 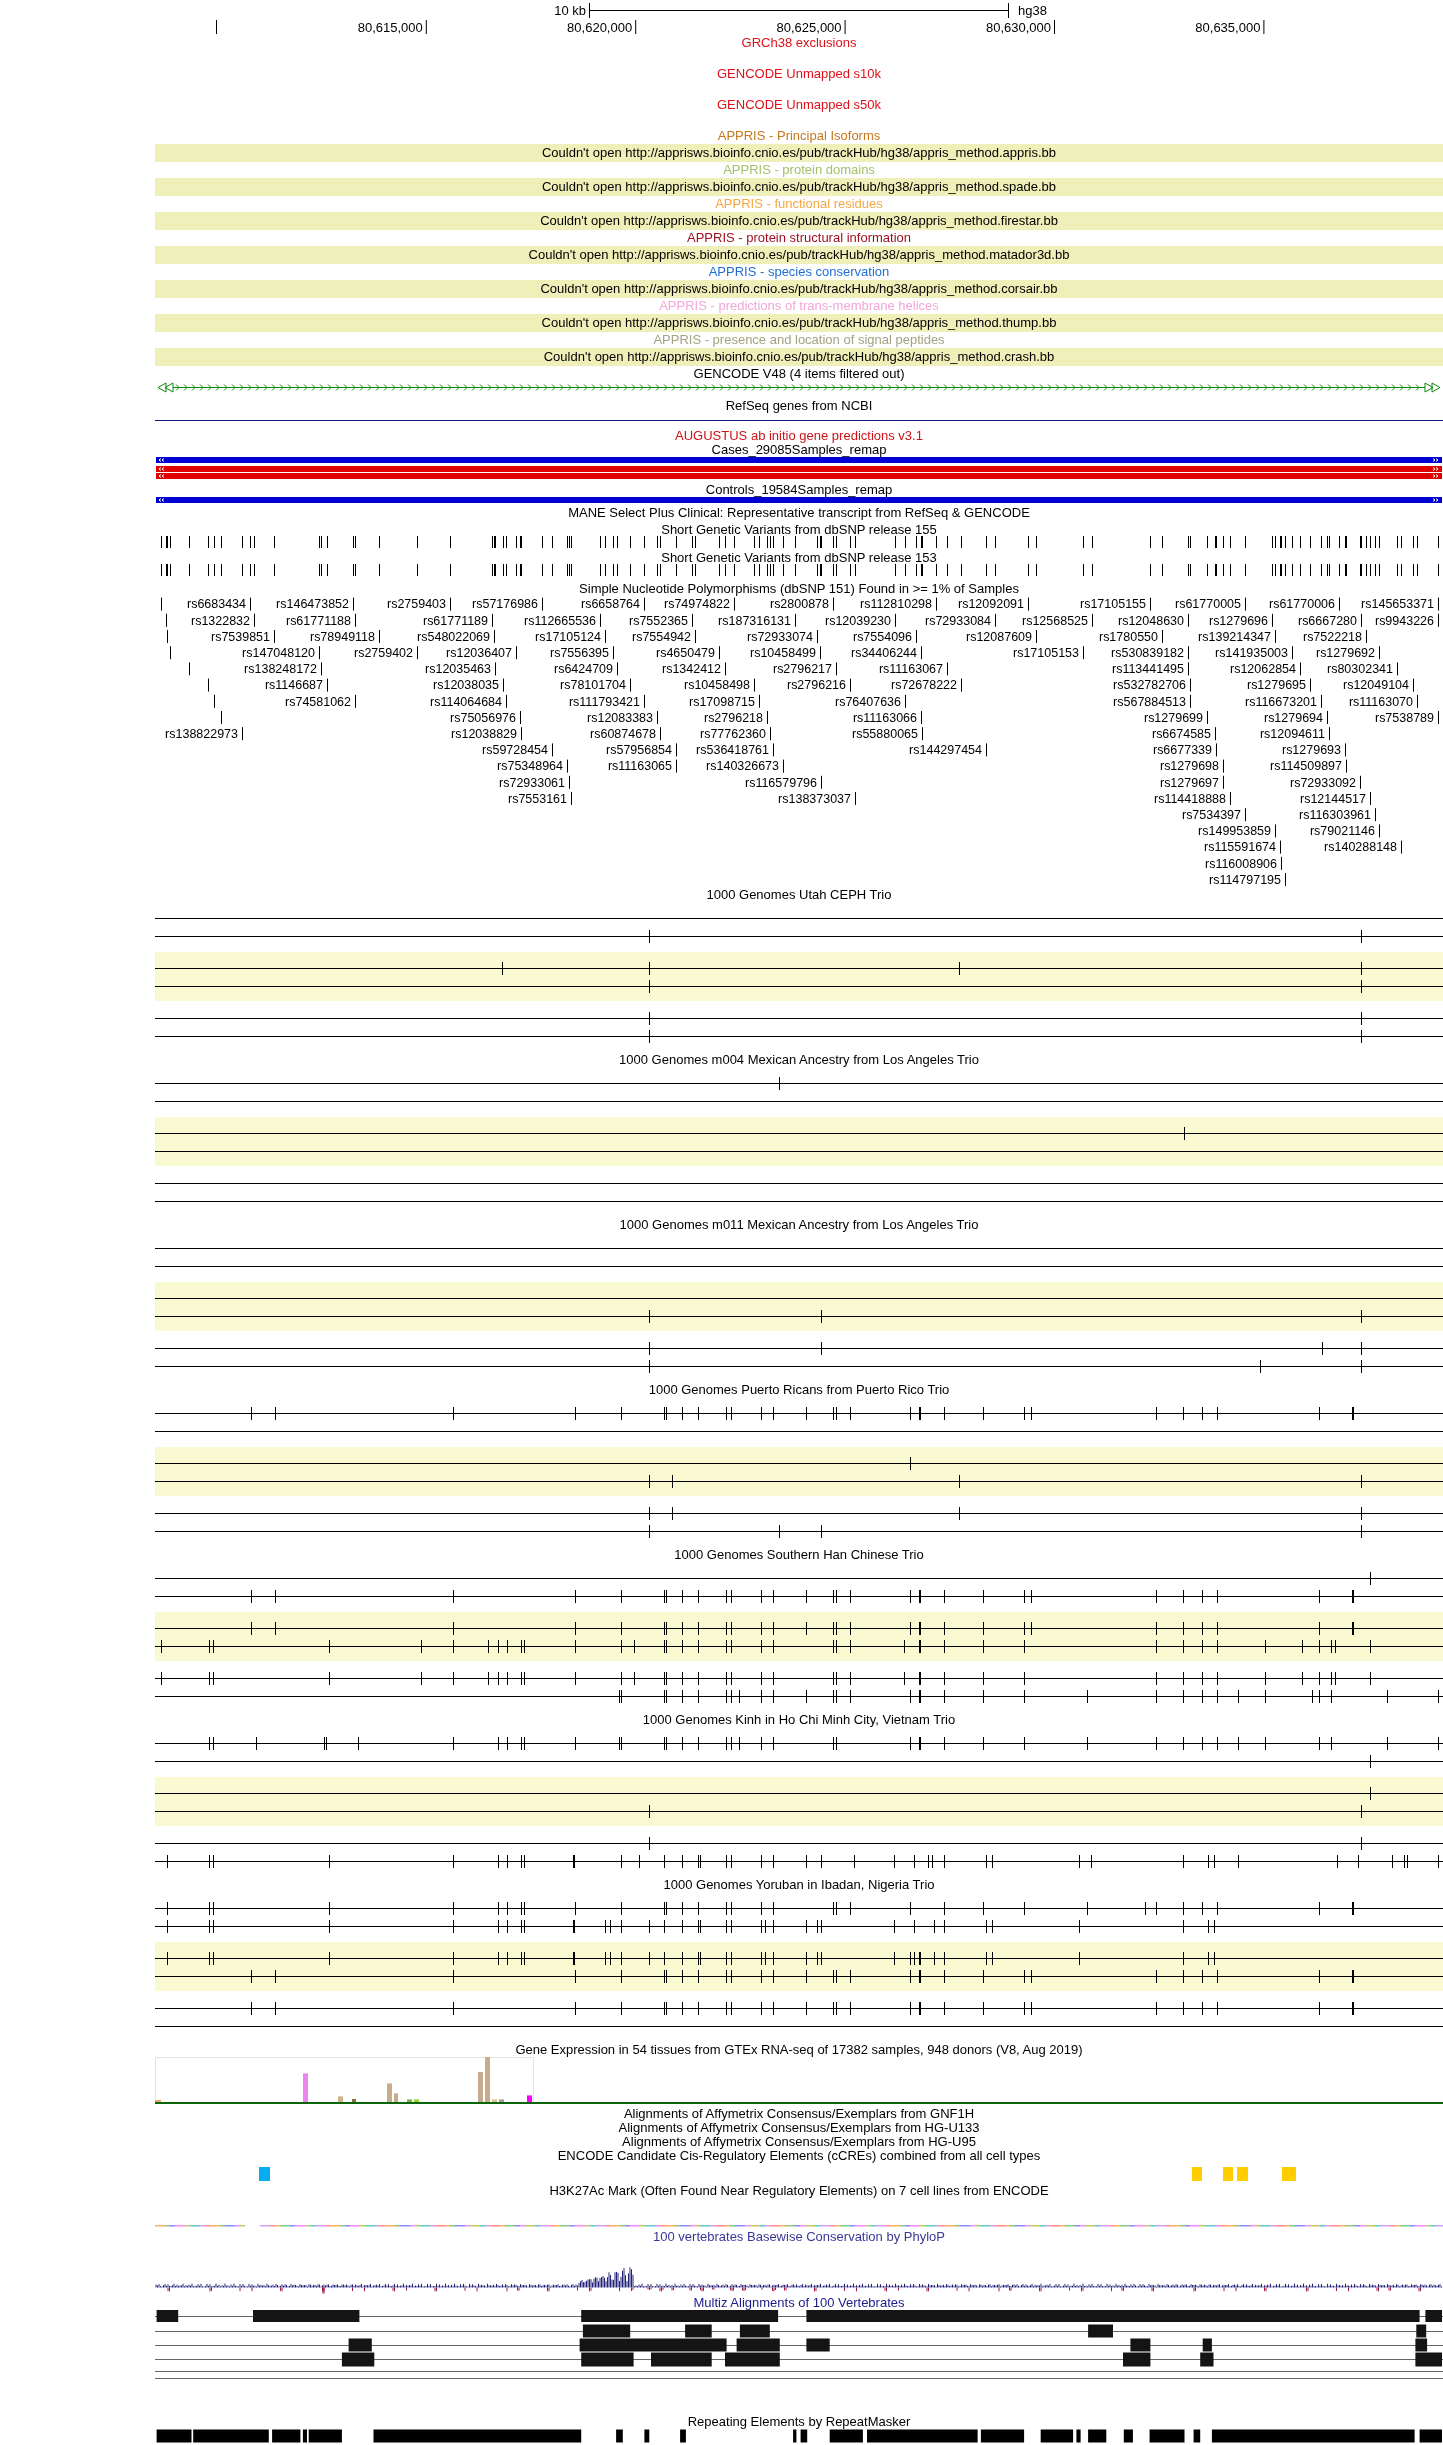 What do you see at coordinates (782, 636) in the screenshot?
I see `snp-label: rs72933074` at bounding box center [782, 636].